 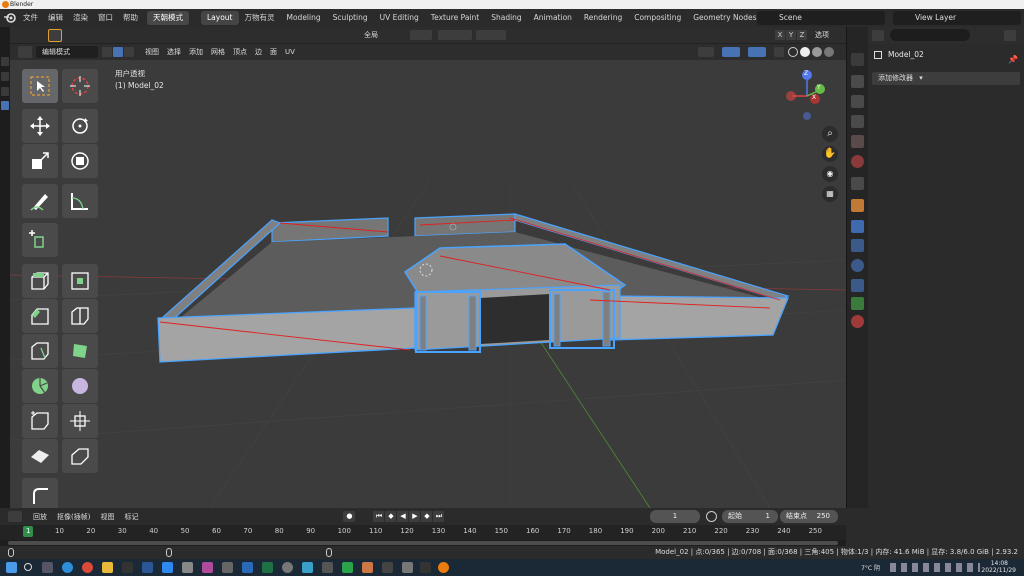 What do you see at coordinates (40, 517) in the screenshot?
I see `menu-playback: 回放` at bounding box center [40, 517].